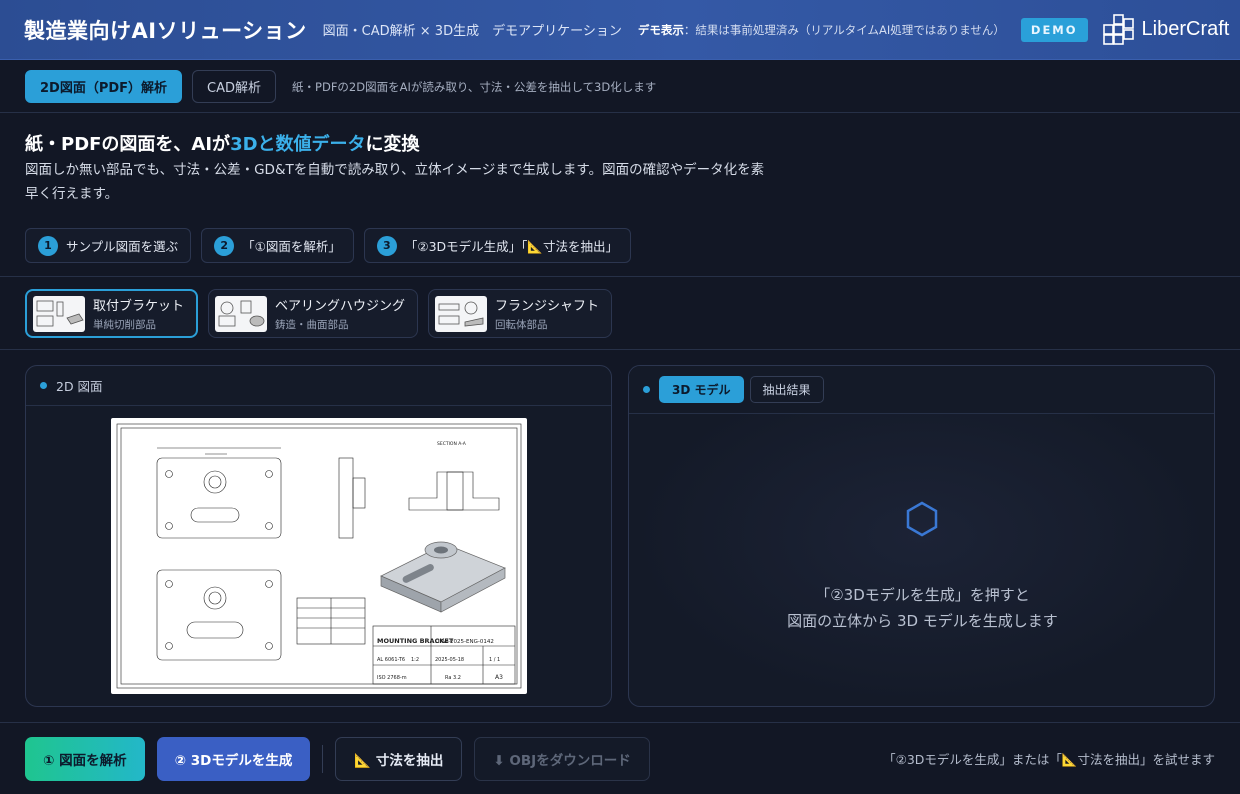 This screenshot has height=794, width=1240. Describe the element at coordinates (547, 306) in the screenshot. I see `sample-name: フランジシャフト` at that location.